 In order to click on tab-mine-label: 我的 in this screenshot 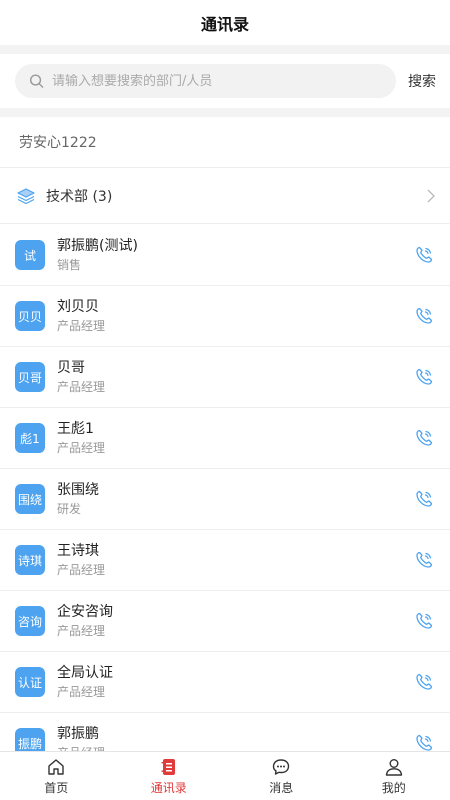, I will do `click(393, 787)`.